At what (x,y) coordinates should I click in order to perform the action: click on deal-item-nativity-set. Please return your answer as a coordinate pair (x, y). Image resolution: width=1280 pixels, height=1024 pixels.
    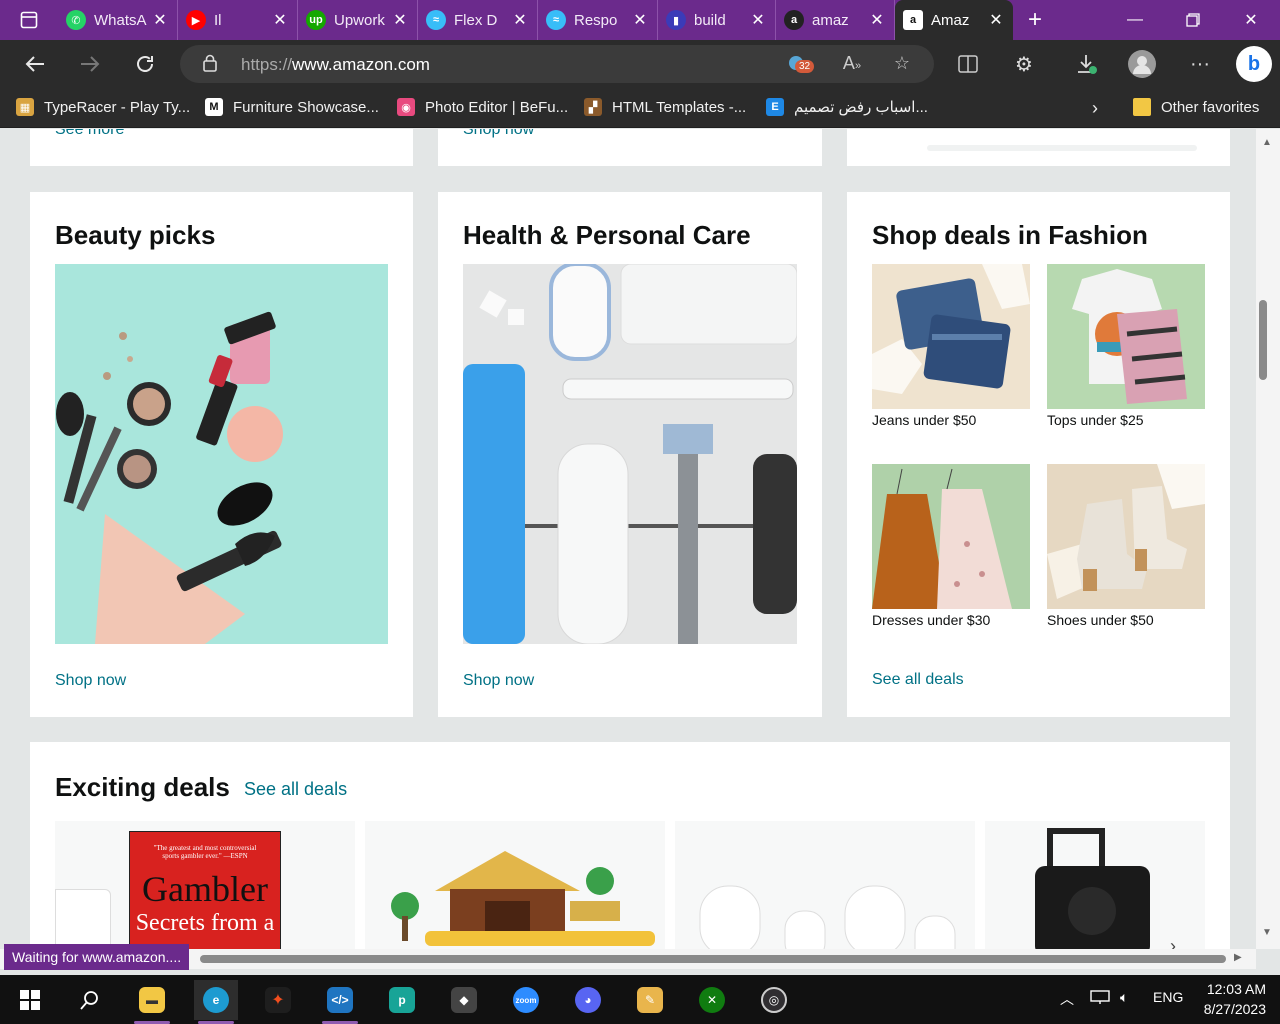
    Looking at the image, I should click on (515, 885).